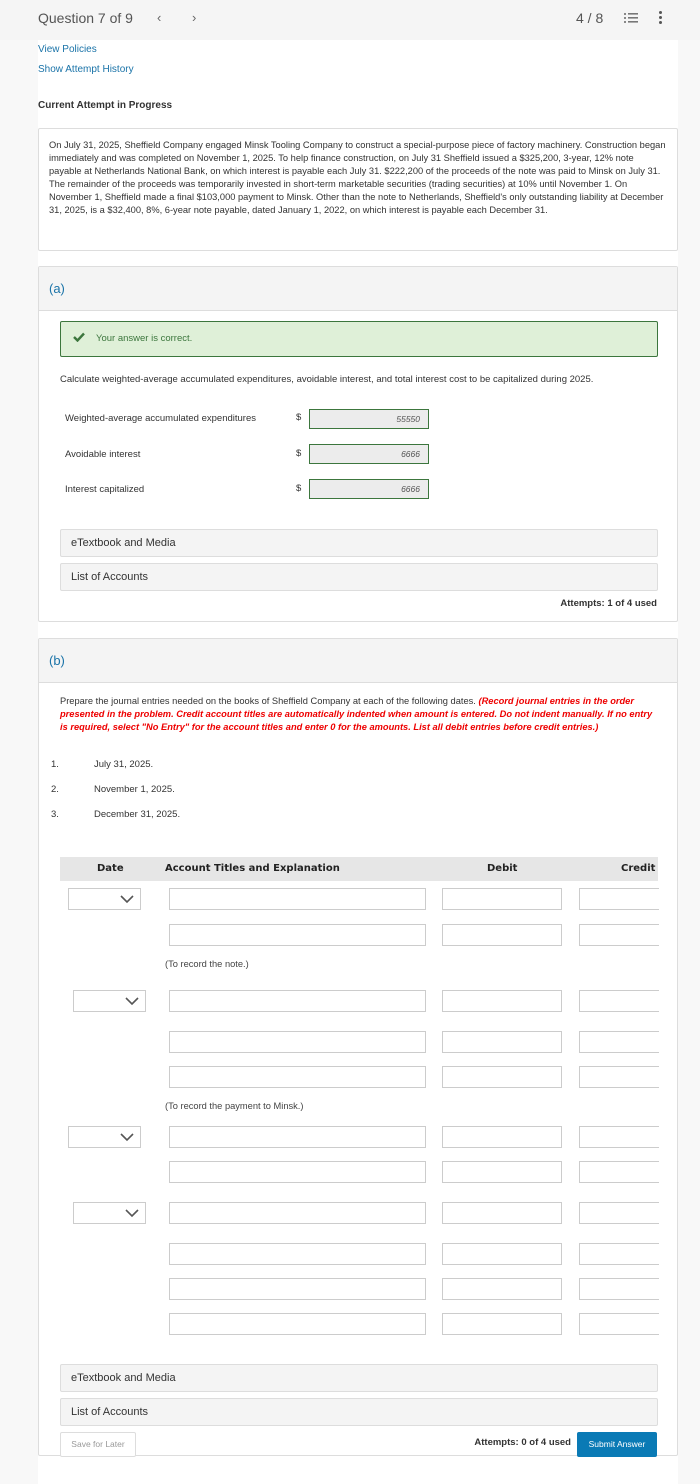 This screenshot has width=700, height=1484. I want to click on part-a-header: (a), so click(358, 289).